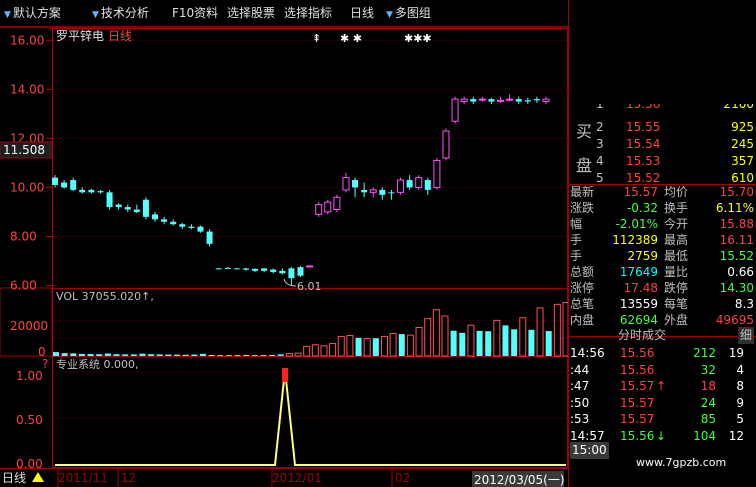  I want to click on tick-price: 15.56, so click(637, 369).